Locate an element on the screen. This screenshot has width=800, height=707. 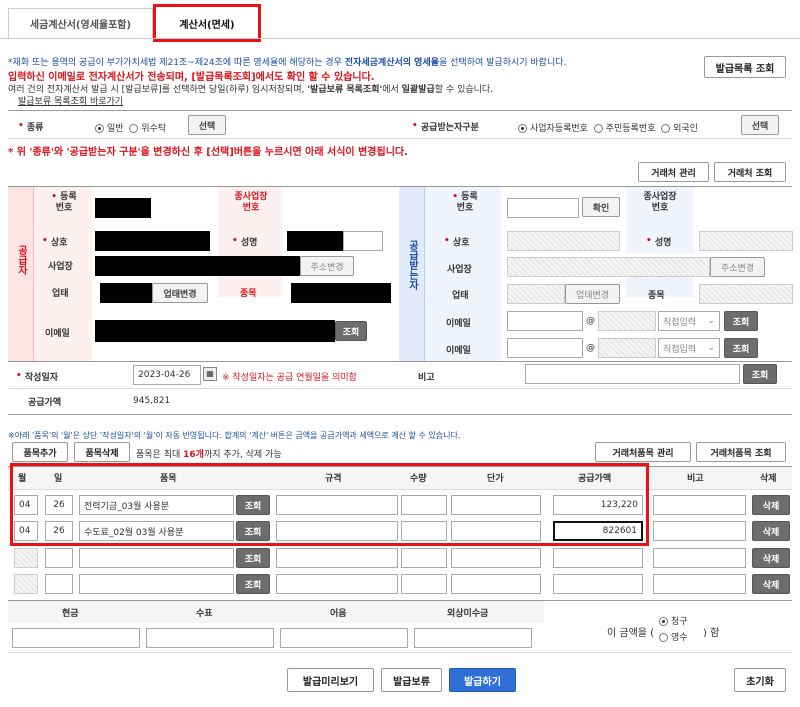
tab-tax-invoice: 세금계산서(영세율포함) is located at coordinates (80, 23).